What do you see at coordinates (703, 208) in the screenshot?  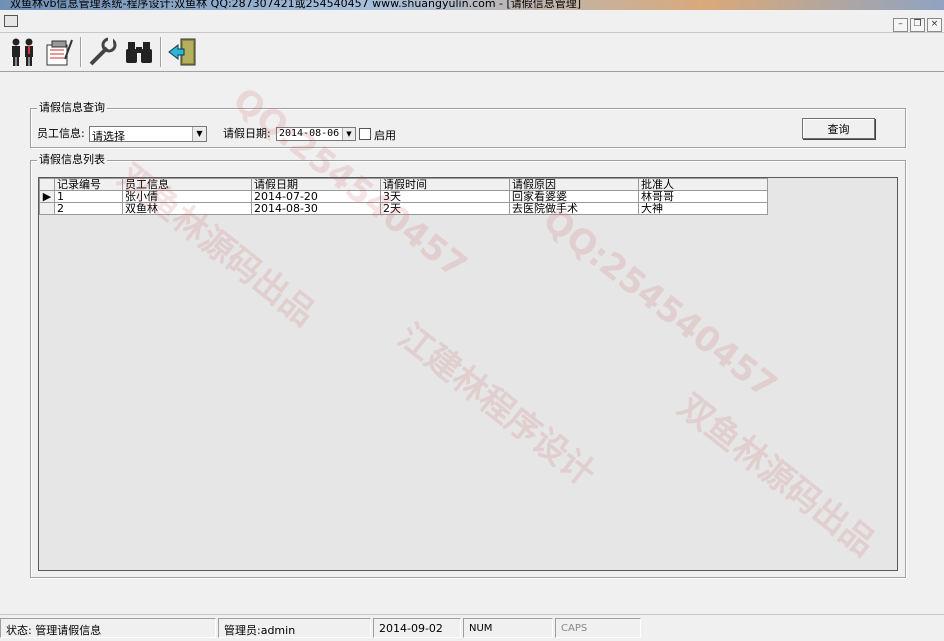 I see `table-cell: 大神` at bounding box center [703, 208].